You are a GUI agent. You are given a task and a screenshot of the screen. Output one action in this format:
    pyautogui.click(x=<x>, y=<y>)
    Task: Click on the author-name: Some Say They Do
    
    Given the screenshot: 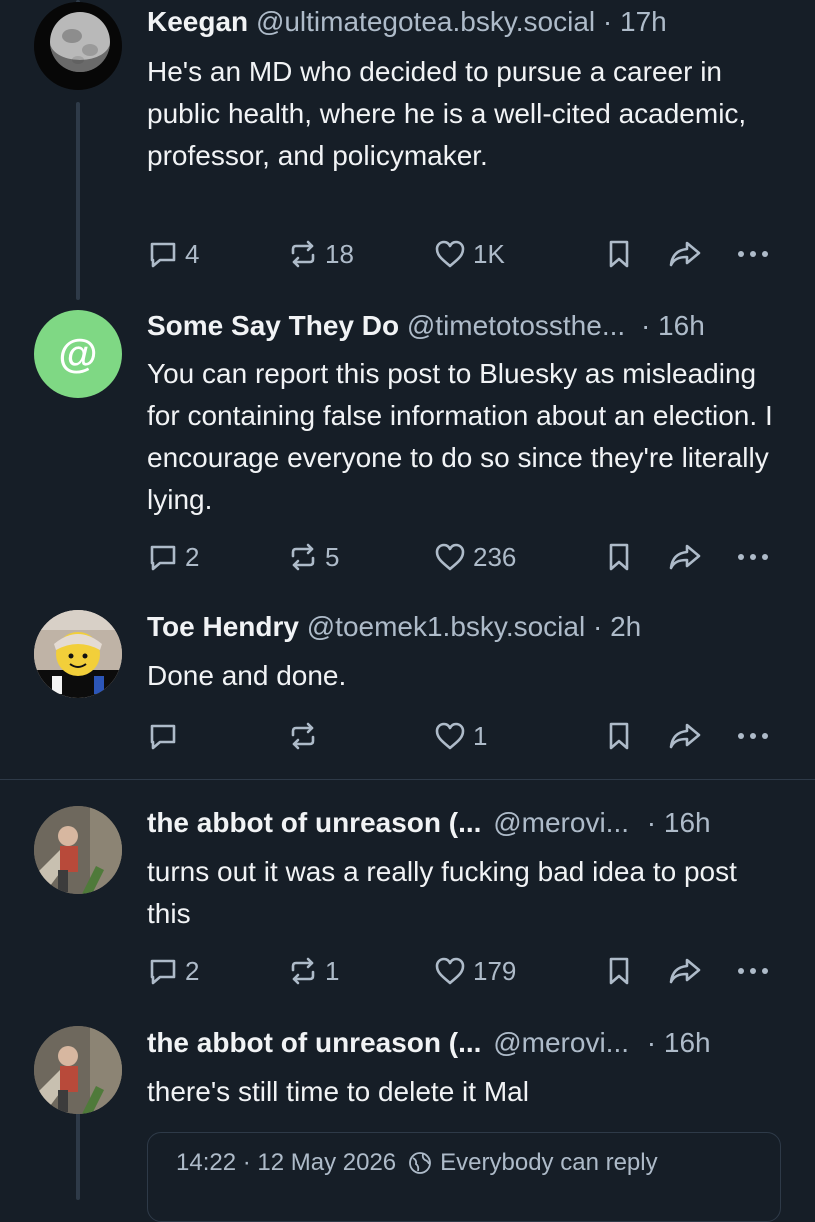 What is the action you would take?
    pyautogui.click(x=273, y=325)
    